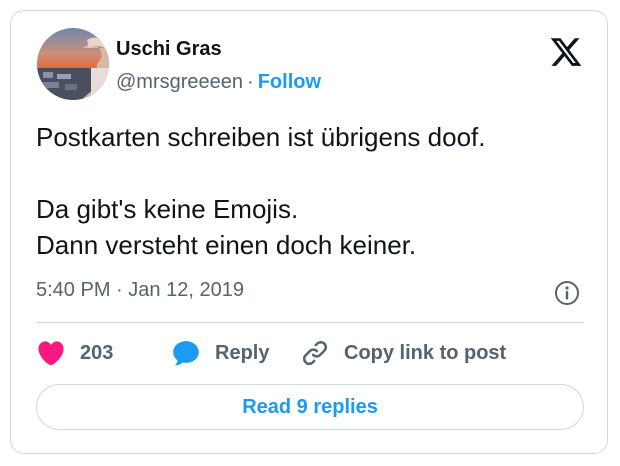 Image resolution: width=620 pixels, height=466 pixels. What do you see at coordinates (74, 353) in the screenshot?
I see `like-button: 203` at bounding box center [74, 353].